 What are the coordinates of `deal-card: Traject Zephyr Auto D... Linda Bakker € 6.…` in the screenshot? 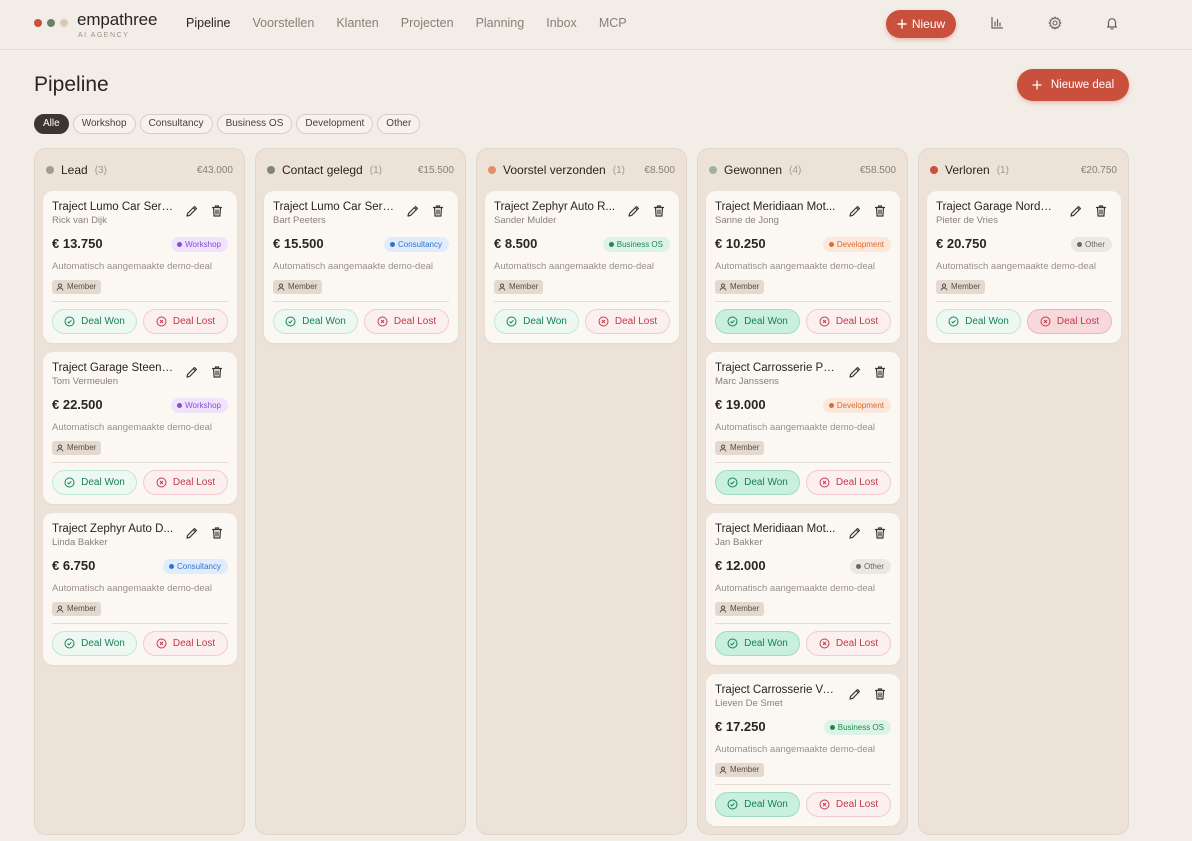 It's located at (140, 589).